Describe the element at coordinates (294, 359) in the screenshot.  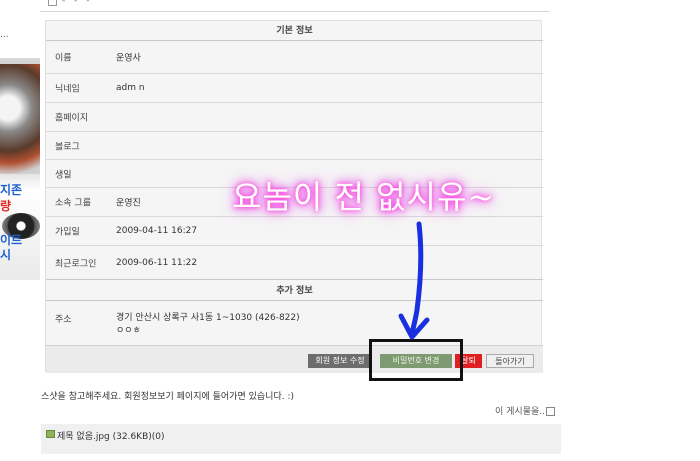
I see `action-button-bar: 회원 정보 수정 비밀번호 변경 탈퇴 돌아가기` at that location.